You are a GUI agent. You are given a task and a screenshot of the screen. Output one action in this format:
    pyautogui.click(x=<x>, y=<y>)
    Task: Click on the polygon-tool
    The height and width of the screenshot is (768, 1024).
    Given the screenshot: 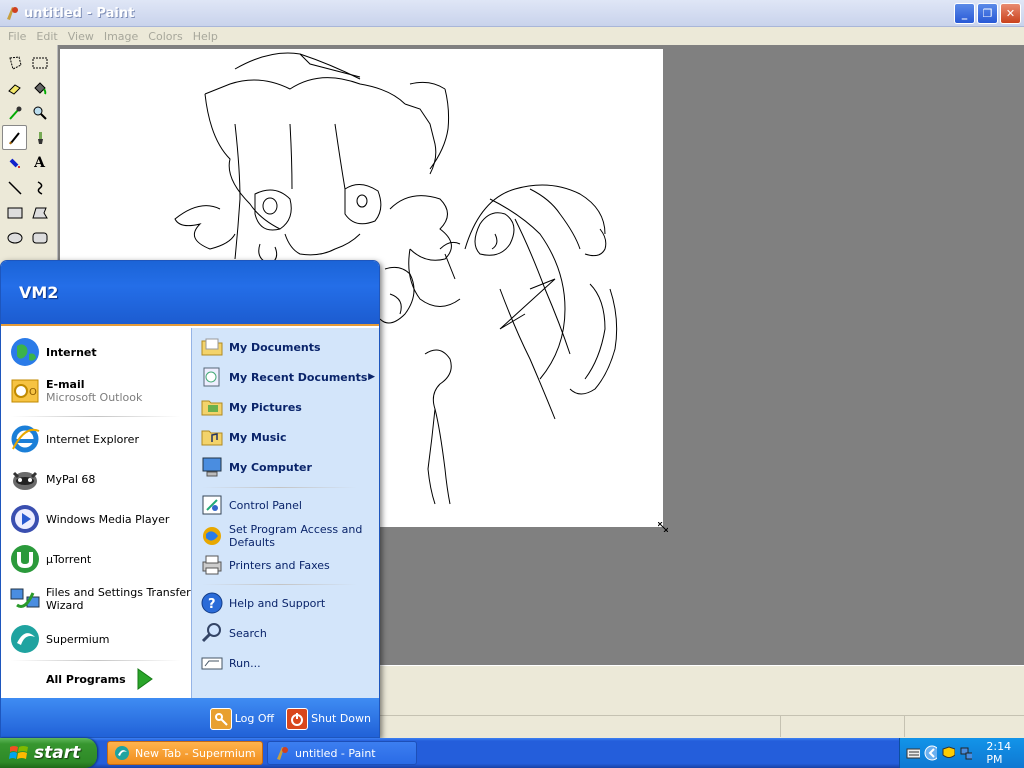 What is the action you would take?
    pyautogui.click(x=39, y=212)
    